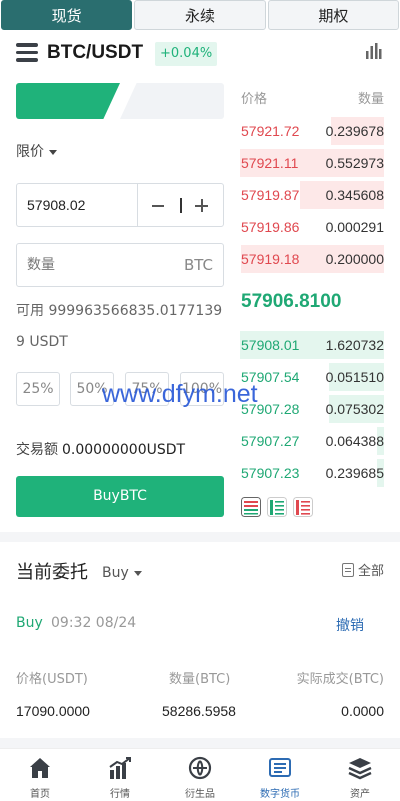  What do you see at coordinates (312, 345) in the screenshot?
I see `bid-row: 57908.01 1.620732` at bounding box center [312, 345].